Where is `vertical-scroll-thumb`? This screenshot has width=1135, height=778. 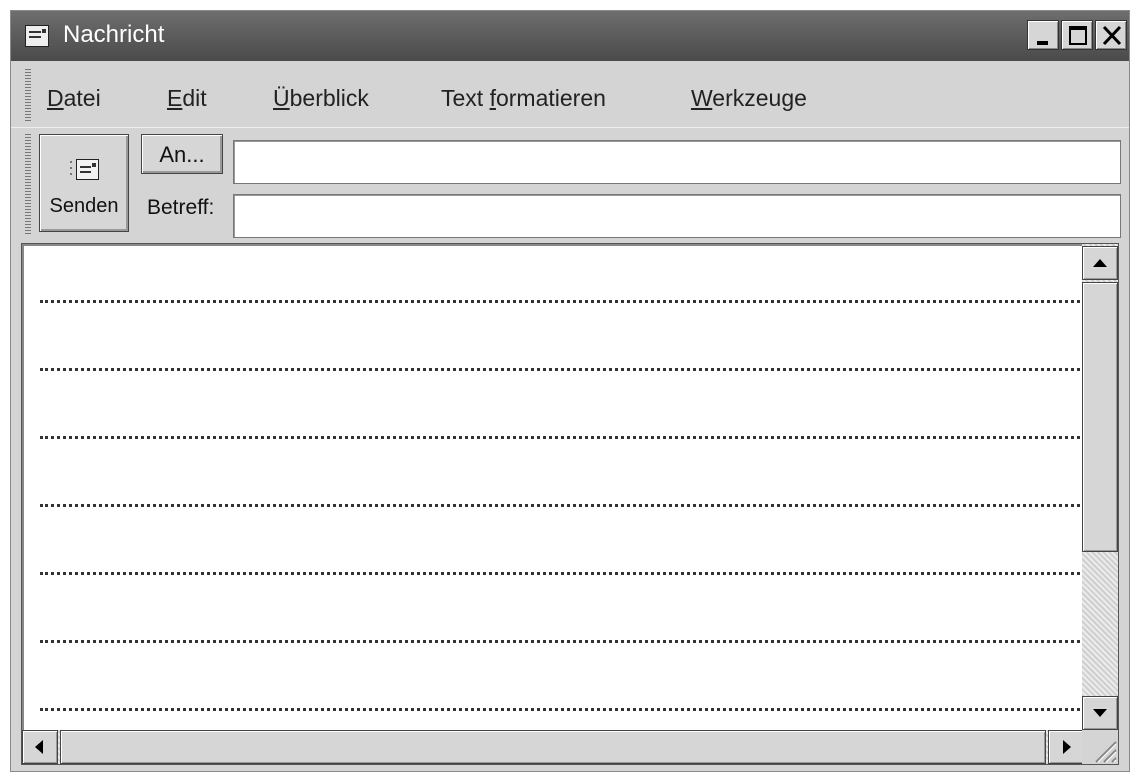
vertical-scroll-thumb is located at coordinates (1100, 417).